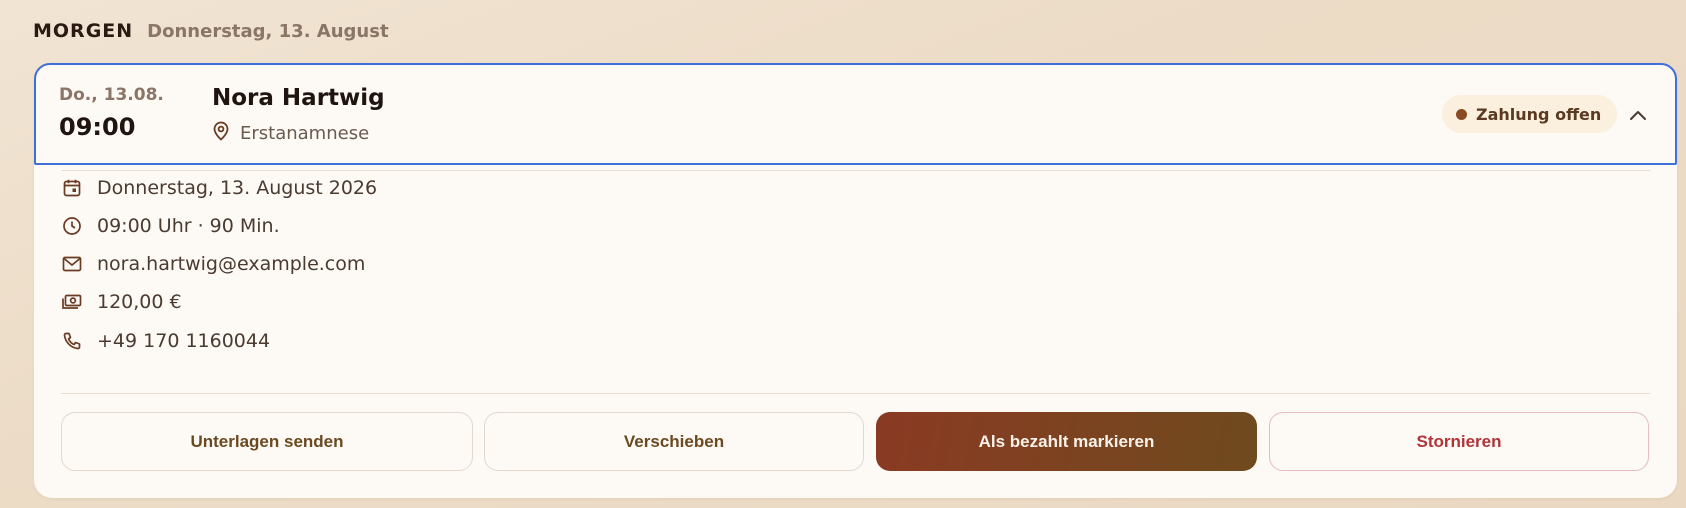 The image size is (1686, 508). What do you see at coordinates (1066, 441) in the screenshot?
I see `mark-paid-button: Als bezahlt markieren` at bounding box center [1066, 441].